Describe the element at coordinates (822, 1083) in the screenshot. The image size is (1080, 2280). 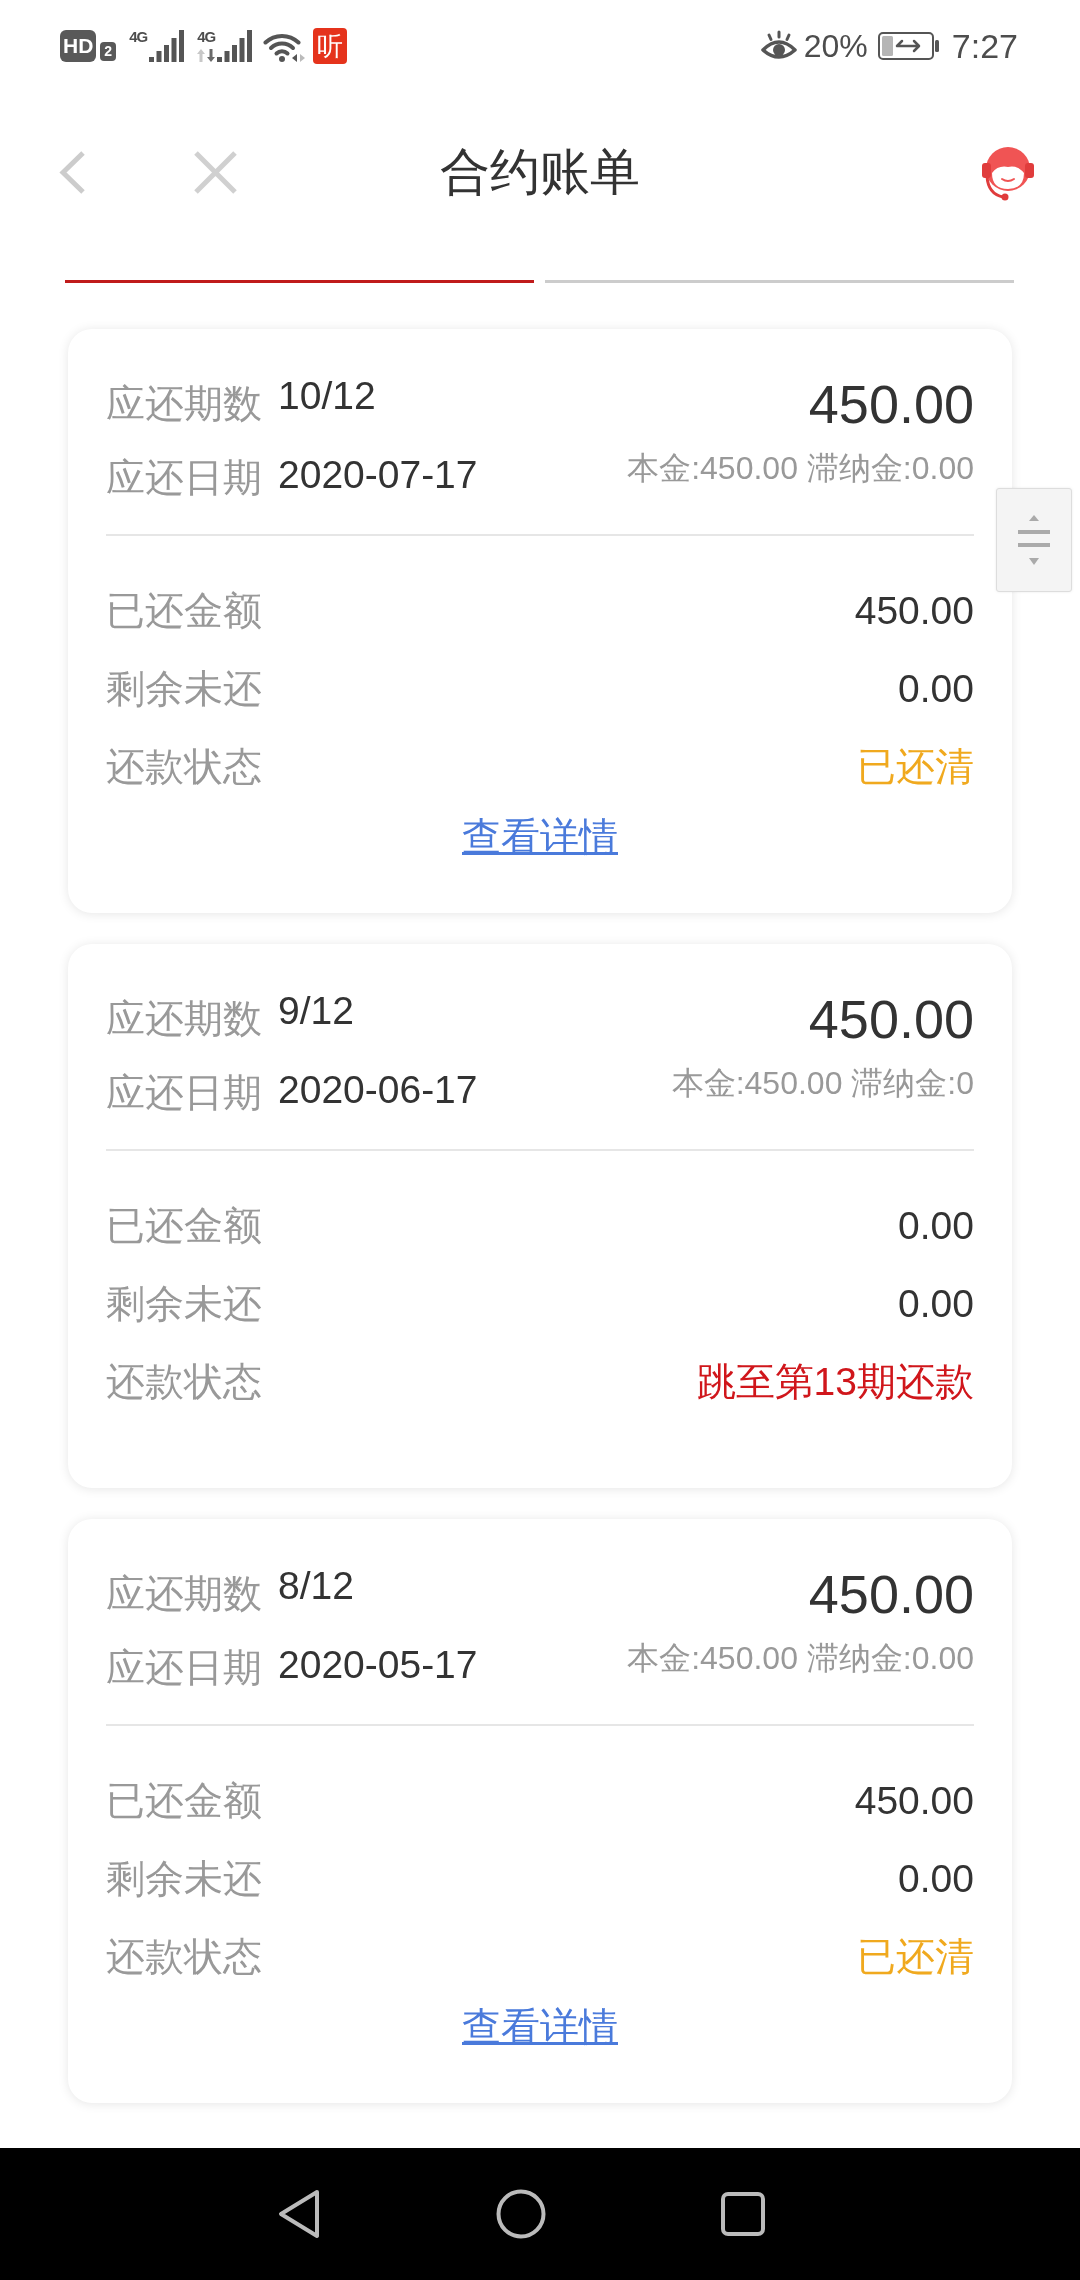
I see `amount-breakdown: 本金:450.00 滞纳金:0` at that location.